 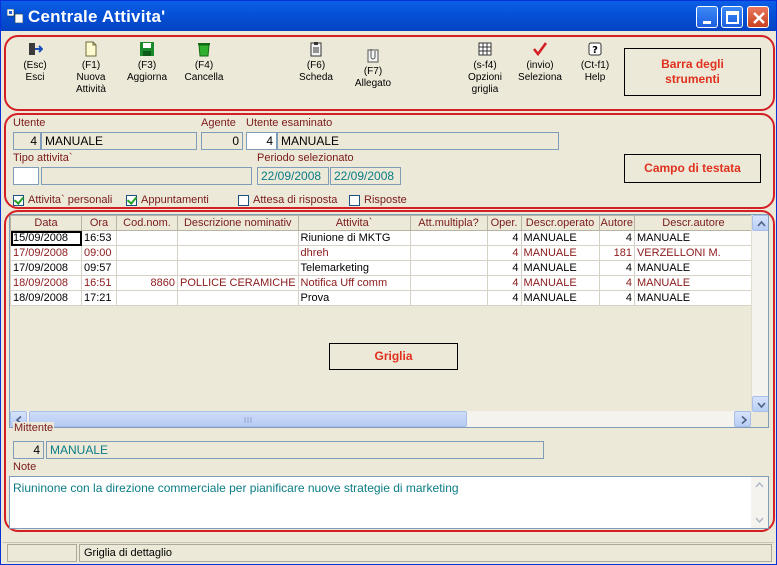 I want to click on attachment-key: (F7), so click(x=373, y=71).